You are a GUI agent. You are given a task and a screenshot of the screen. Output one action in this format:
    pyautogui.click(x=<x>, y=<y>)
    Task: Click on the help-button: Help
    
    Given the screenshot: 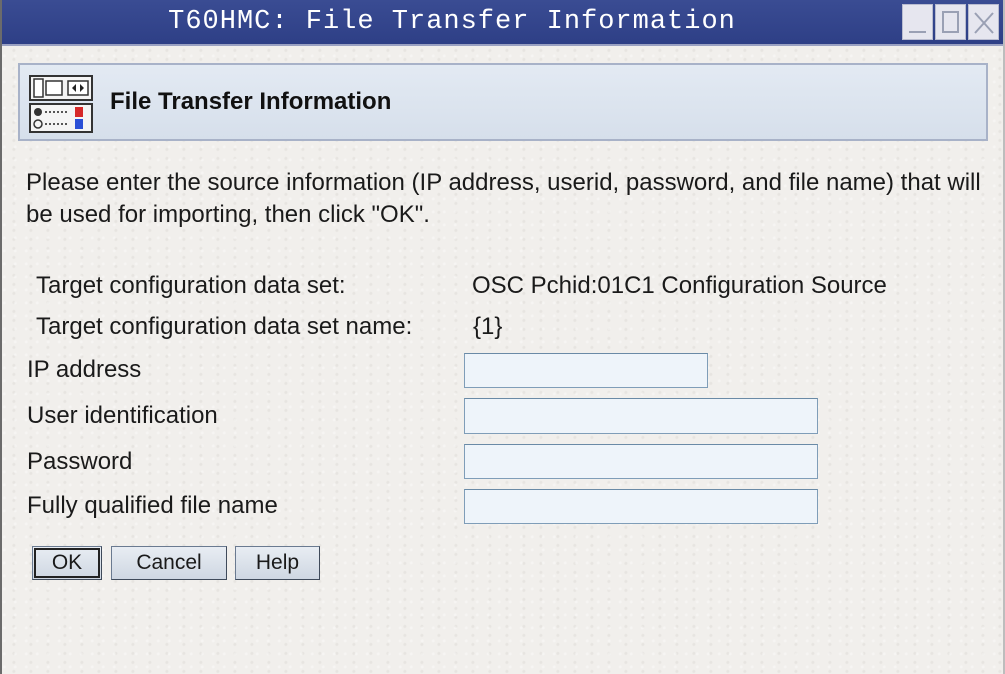 What is the action you would take?
    pyautogui.click(x=277, y=563)
    